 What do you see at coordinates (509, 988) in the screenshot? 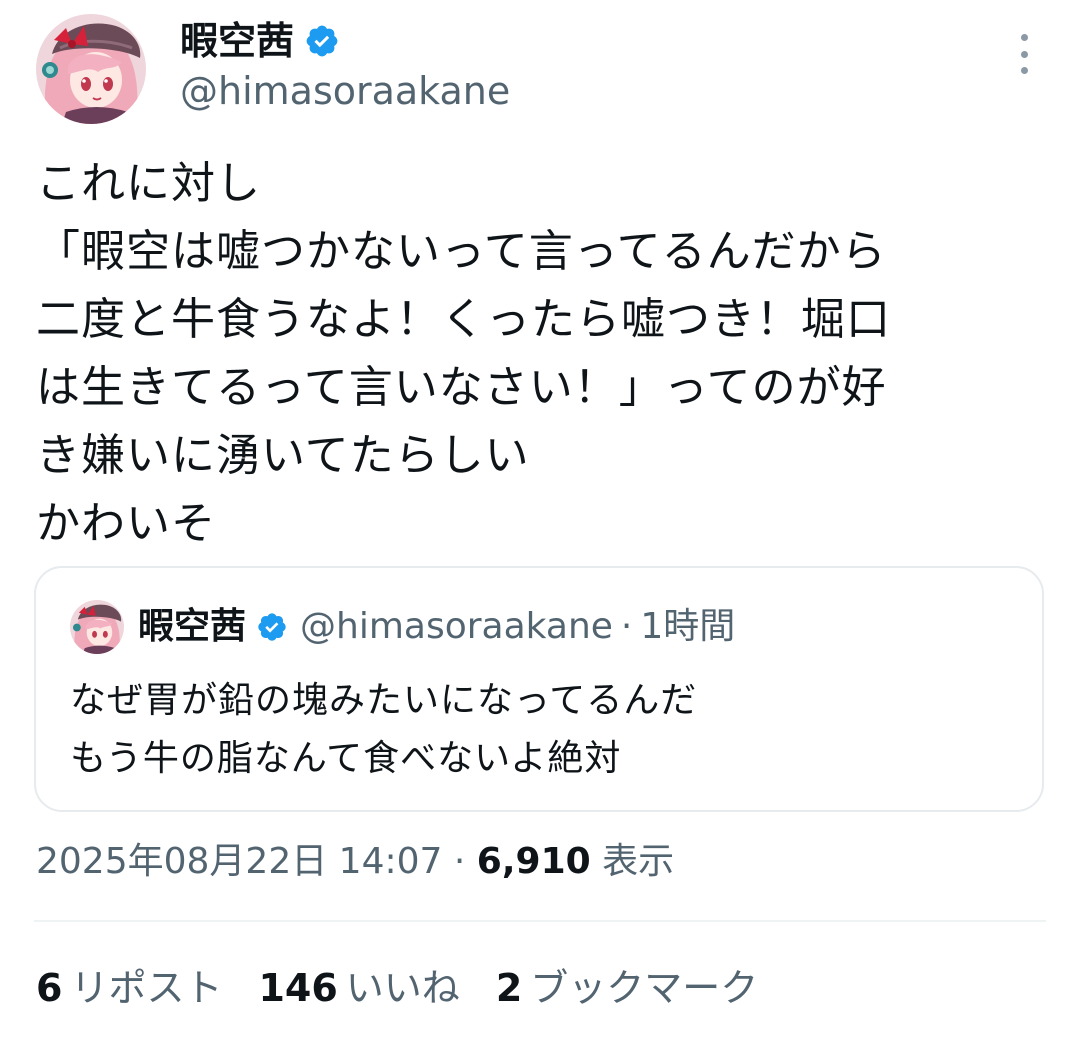
I see `bookmark-count: 2` at bounding box center [509, 988].